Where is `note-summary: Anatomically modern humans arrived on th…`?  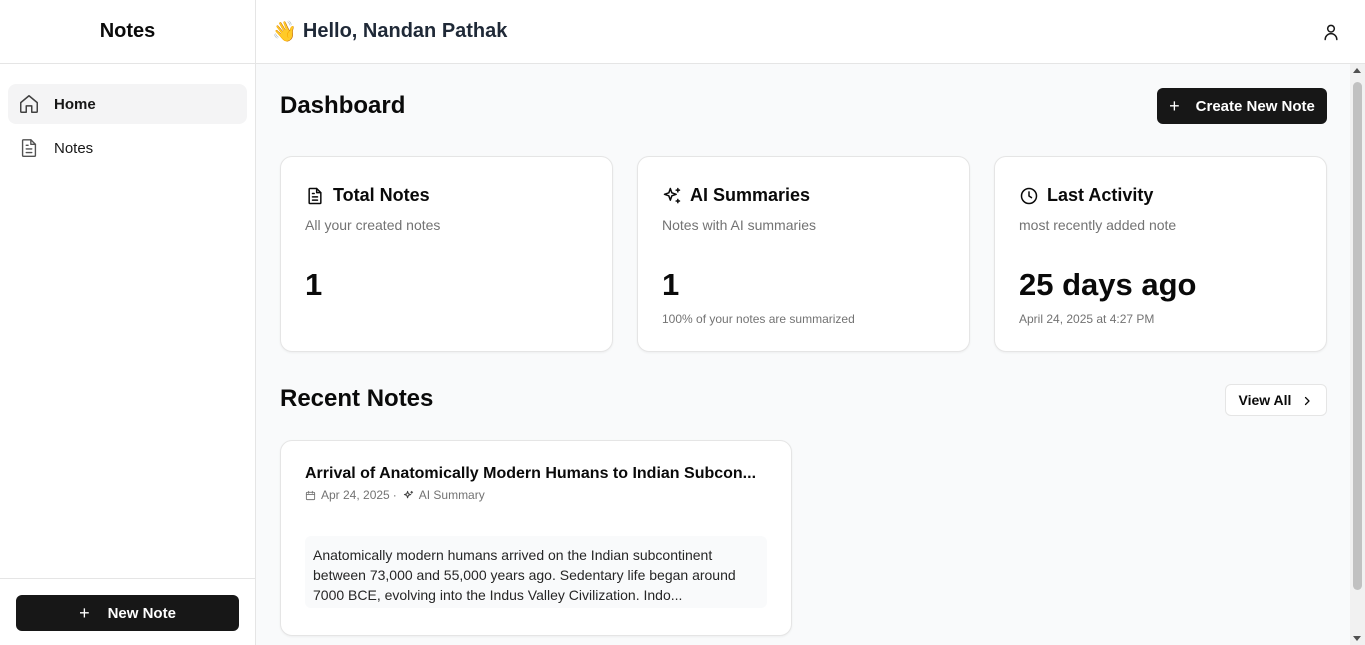 note-summary: Anatomically modern humans arrived on th… is located at coordinates (536, 572).